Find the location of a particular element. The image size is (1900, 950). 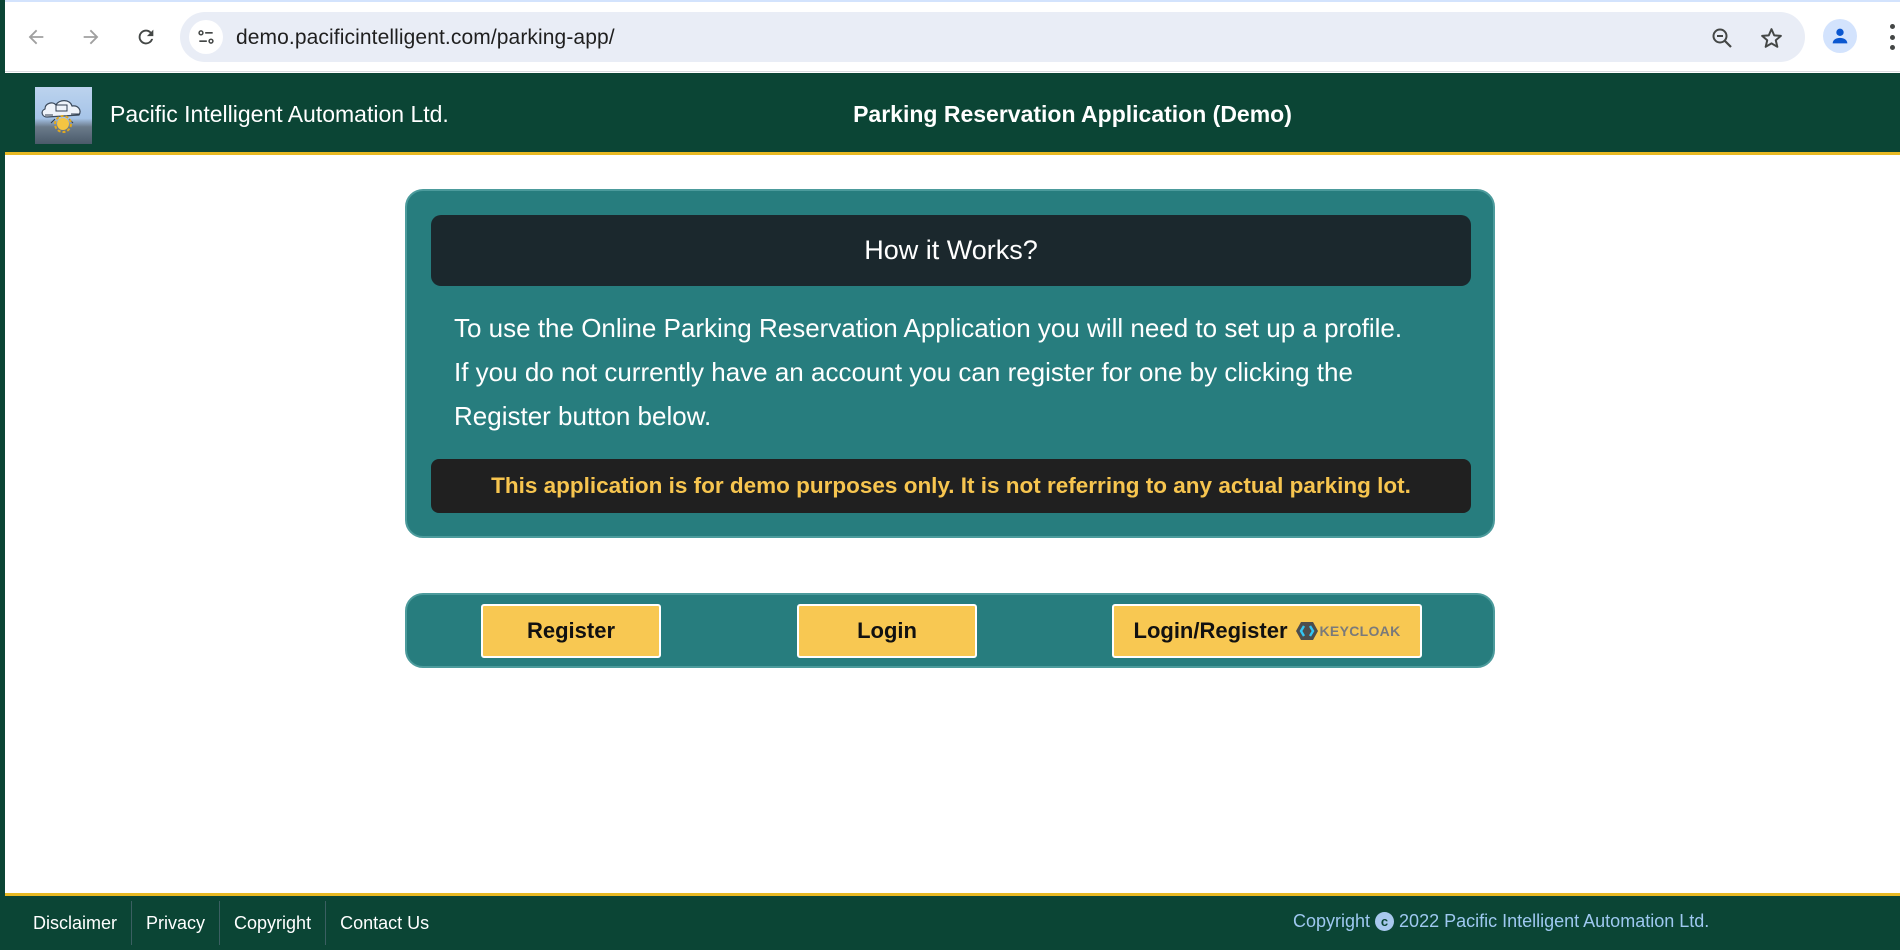

copyright-symbol-icon: c is located at coordinates (1385, 921).